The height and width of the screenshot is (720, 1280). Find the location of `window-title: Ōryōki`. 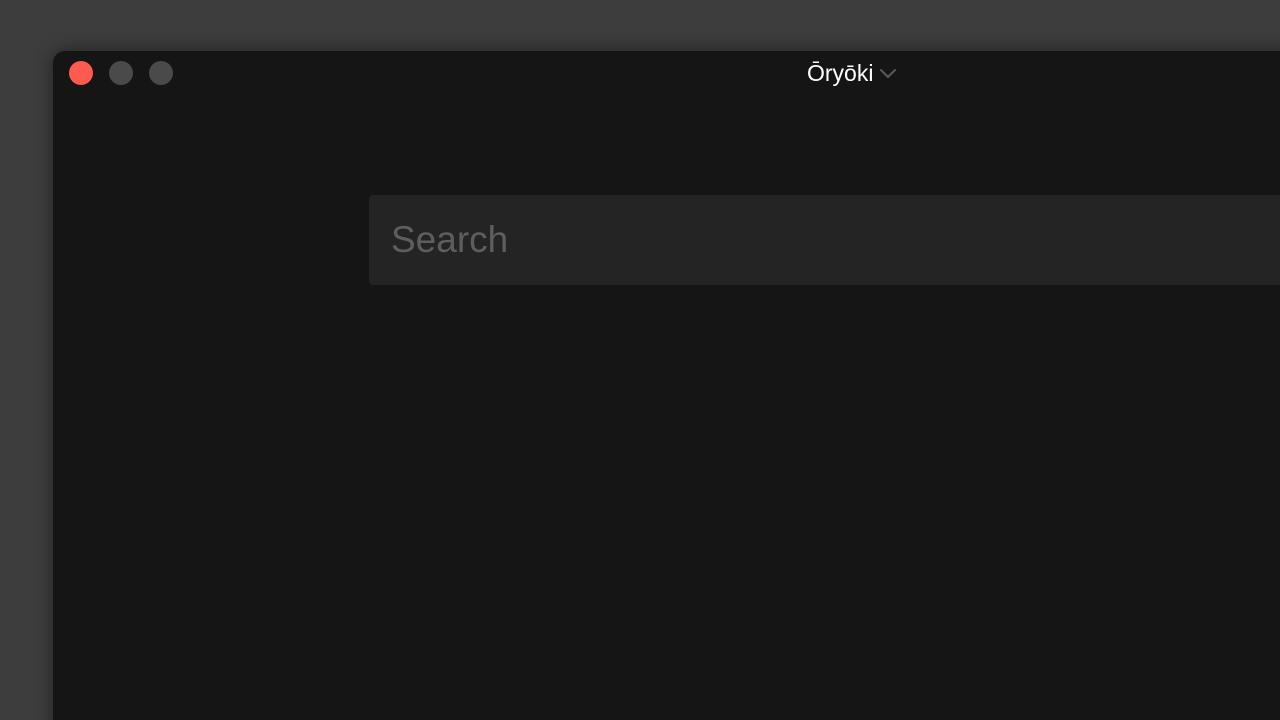

window-title: Ōryōki is located at coordinates (840, 73).